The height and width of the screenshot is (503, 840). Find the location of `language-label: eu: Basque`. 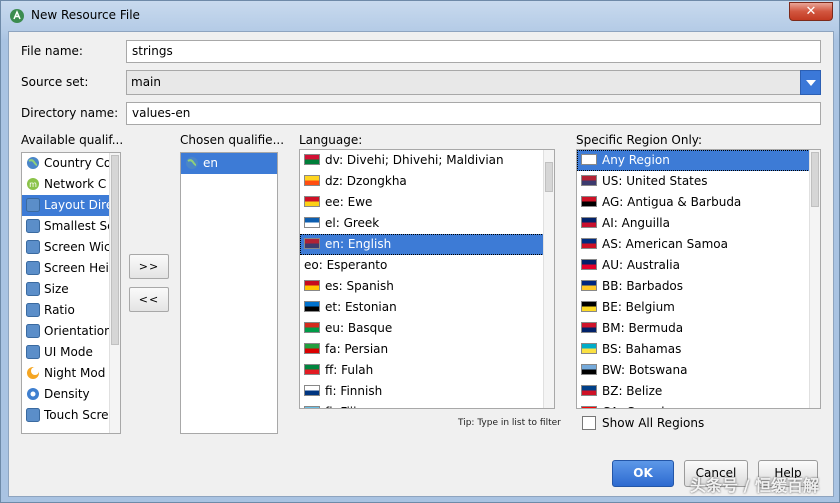

language-label: eu: Basque is located at coordinates (359, 328).